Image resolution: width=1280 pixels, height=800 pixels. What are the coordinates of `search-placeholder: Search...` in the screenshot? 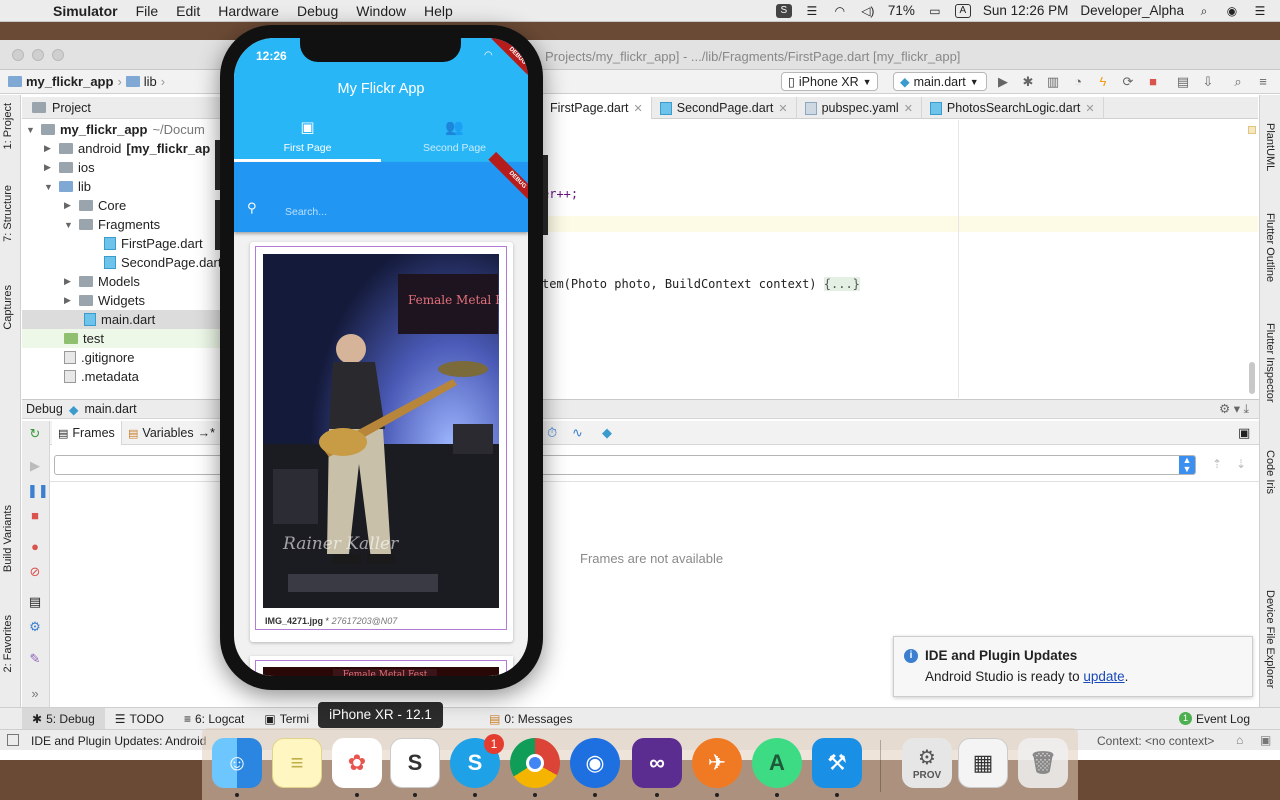 It's located at (306, 212).